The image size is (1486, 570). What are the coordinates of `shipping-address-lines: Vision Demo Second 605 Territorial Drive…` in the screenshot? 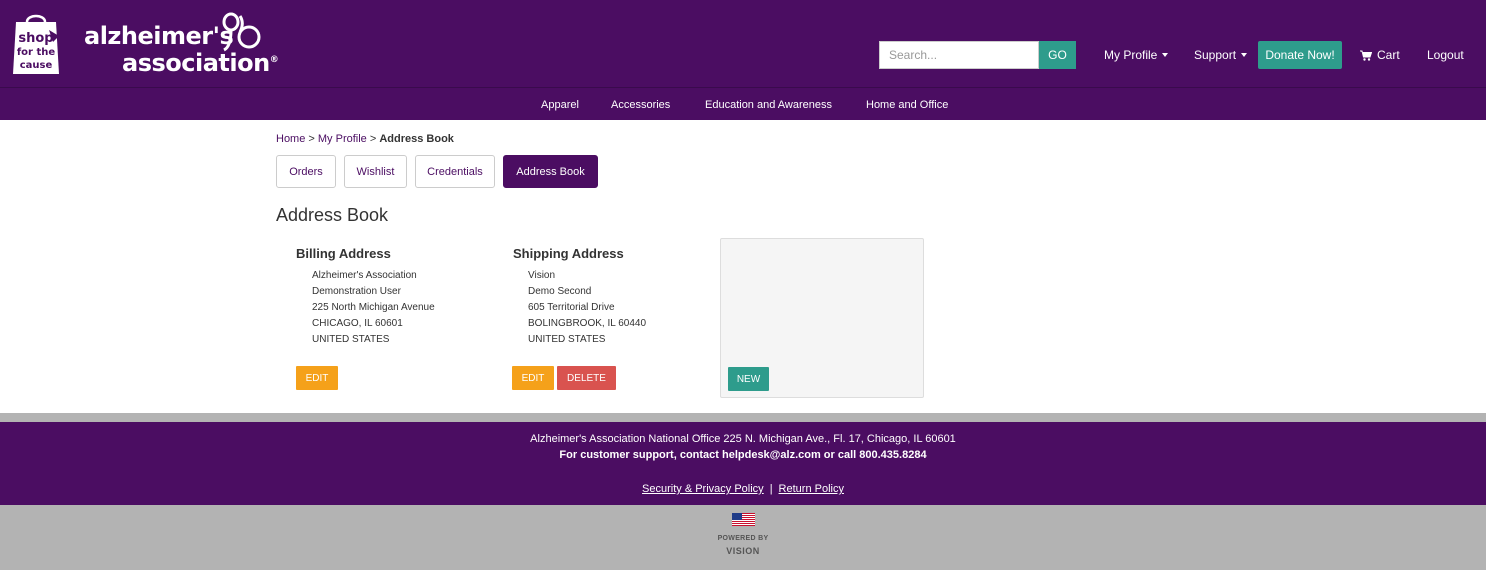 It's located at (587, 307).